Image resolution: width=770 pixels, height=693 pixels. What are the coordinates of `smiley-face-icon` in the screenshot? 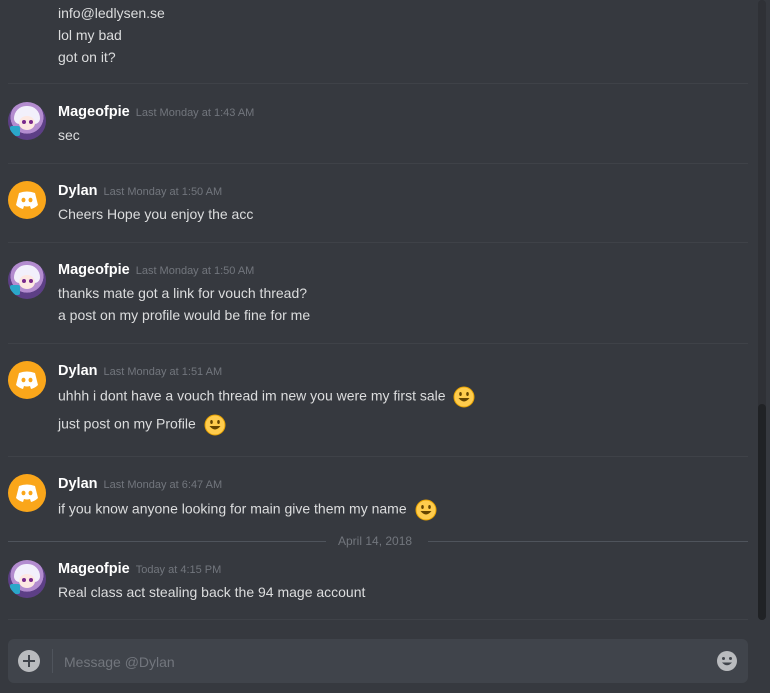 It's located at (727, 661).